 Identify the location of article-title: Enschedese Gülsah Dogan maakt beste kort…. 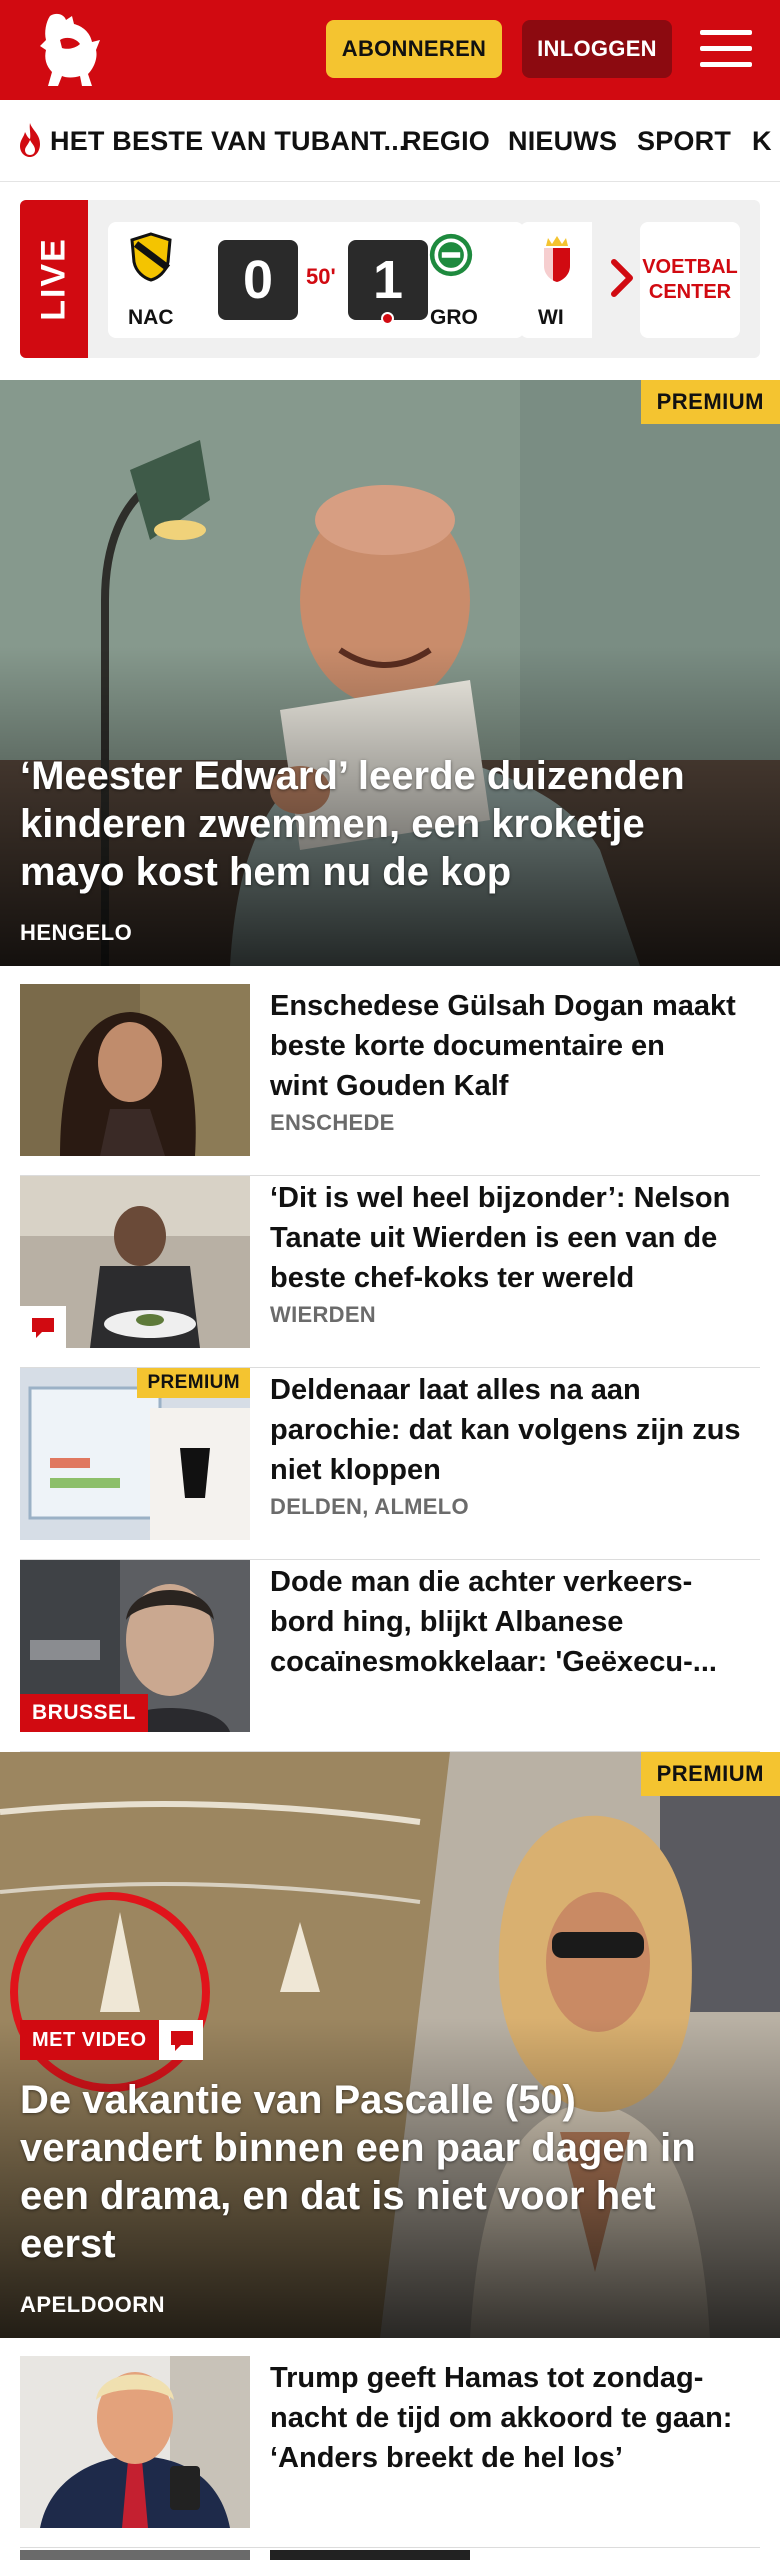
(515, 1046).